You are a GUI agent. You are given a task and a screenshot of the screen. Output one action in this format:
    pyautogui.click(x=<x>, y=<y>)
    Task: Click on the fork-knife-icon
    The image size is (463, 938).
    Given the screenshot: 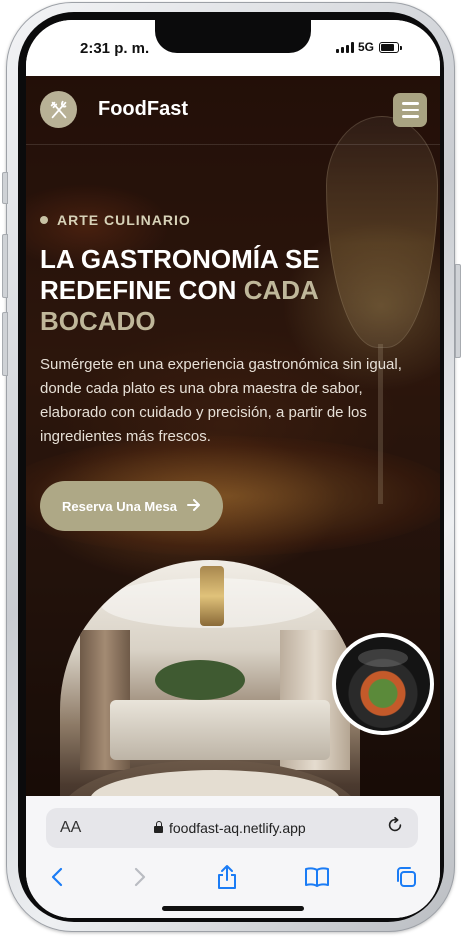 What is the action you would take?
    pyautogui.click(x=58, y=109)
    